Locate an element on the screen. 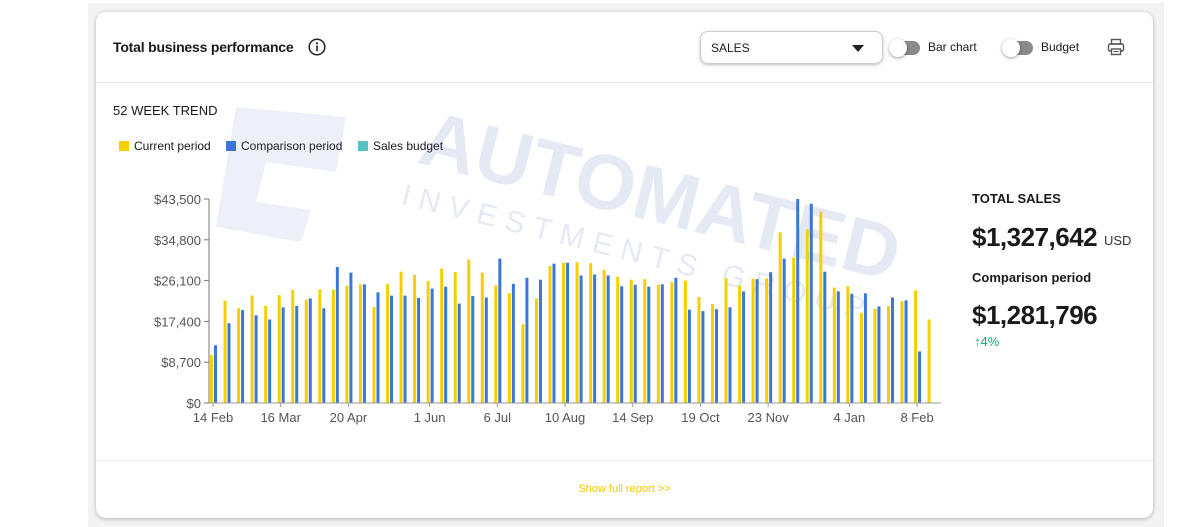 Image resolution: width=1200 pixels, height=527 pixels. show-full-report-link: Show full report >> is located at coordinates (624, 489).